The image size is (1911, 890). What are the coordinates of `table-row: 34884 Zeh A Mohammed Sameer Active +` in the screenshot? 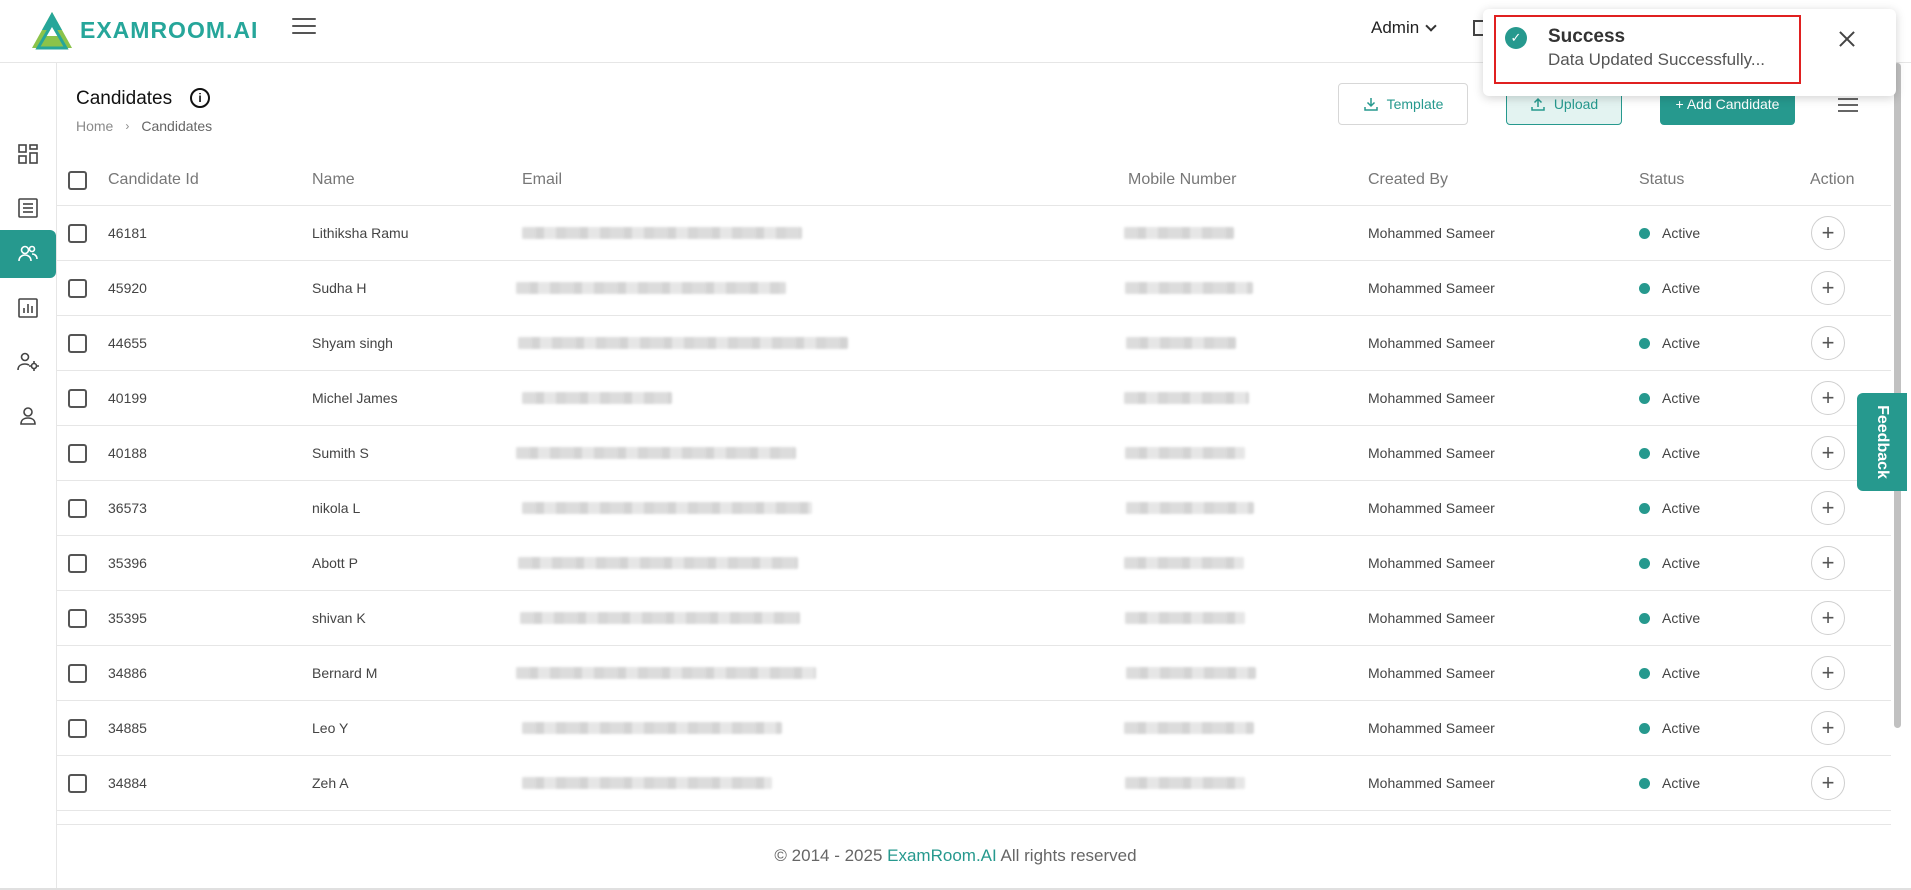 It's located at (974, 783).